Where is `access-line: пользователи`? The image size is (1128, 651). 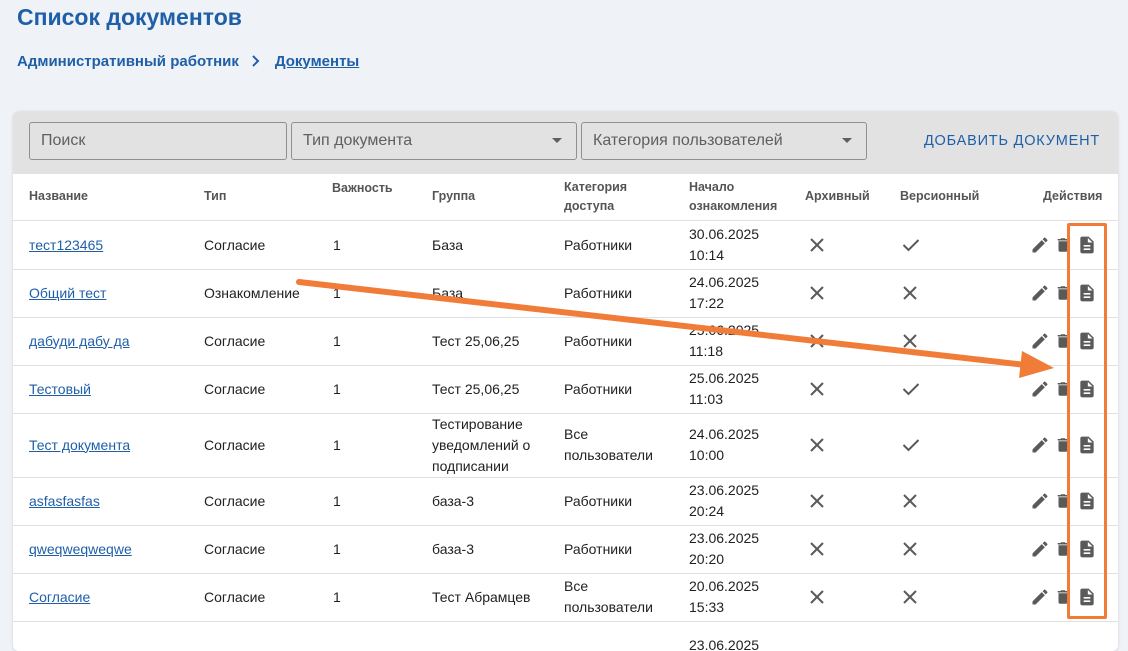 access-line: пользователи is located at coordinates (608, 607).